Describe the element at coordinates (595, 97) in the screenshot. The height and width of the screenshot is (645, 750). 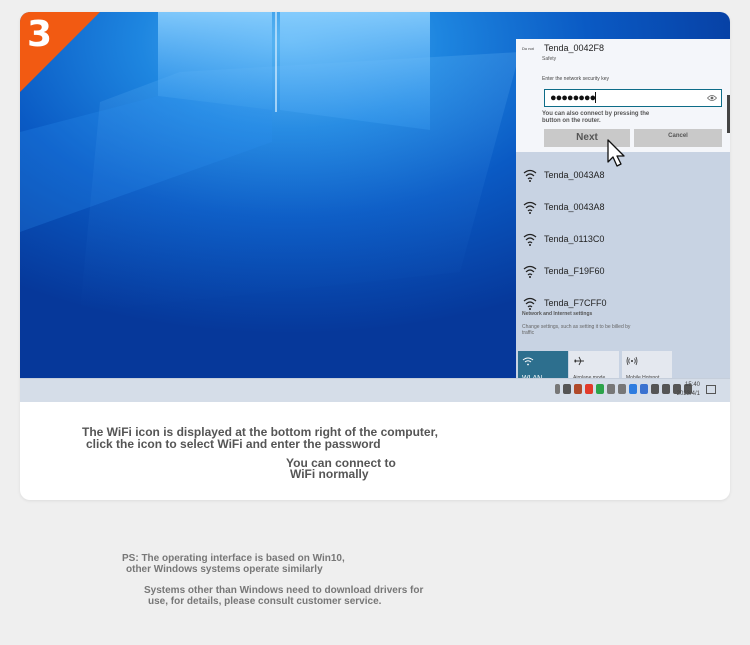
I see `text-caret` at that location.